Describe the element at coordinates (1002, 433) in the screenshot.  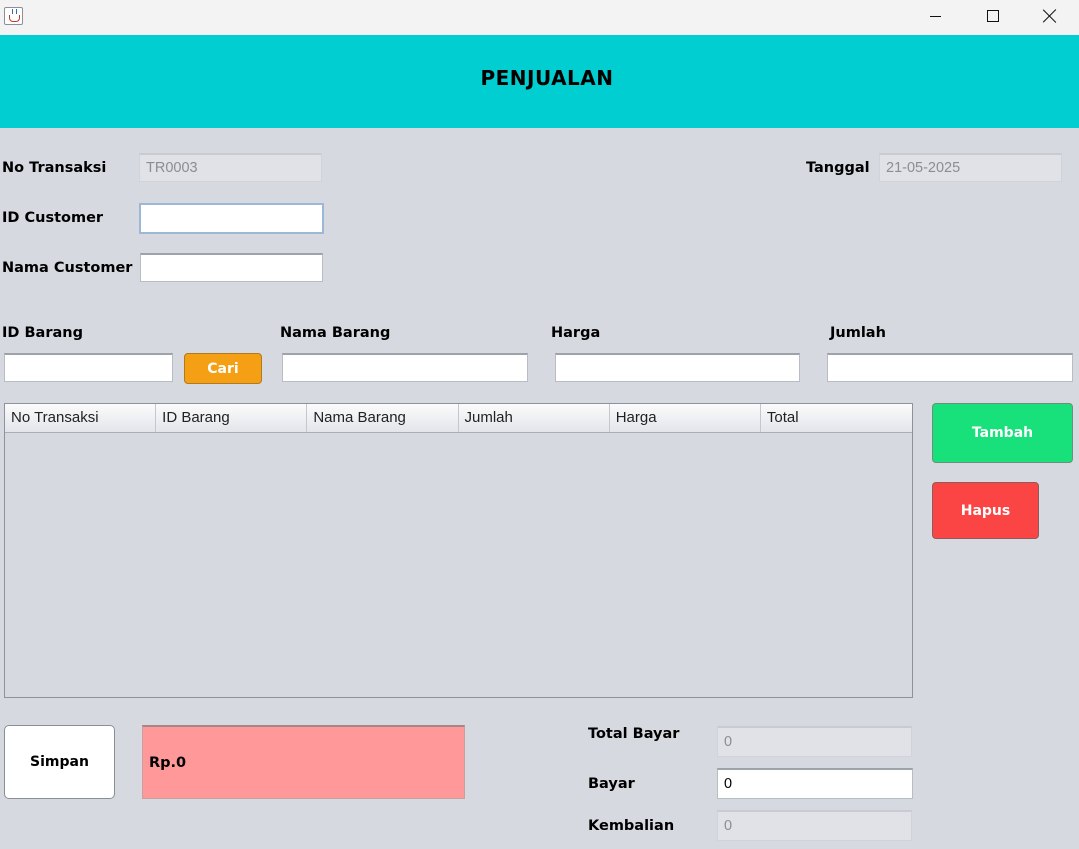
I see `tambah-button: Tambah` at that location.